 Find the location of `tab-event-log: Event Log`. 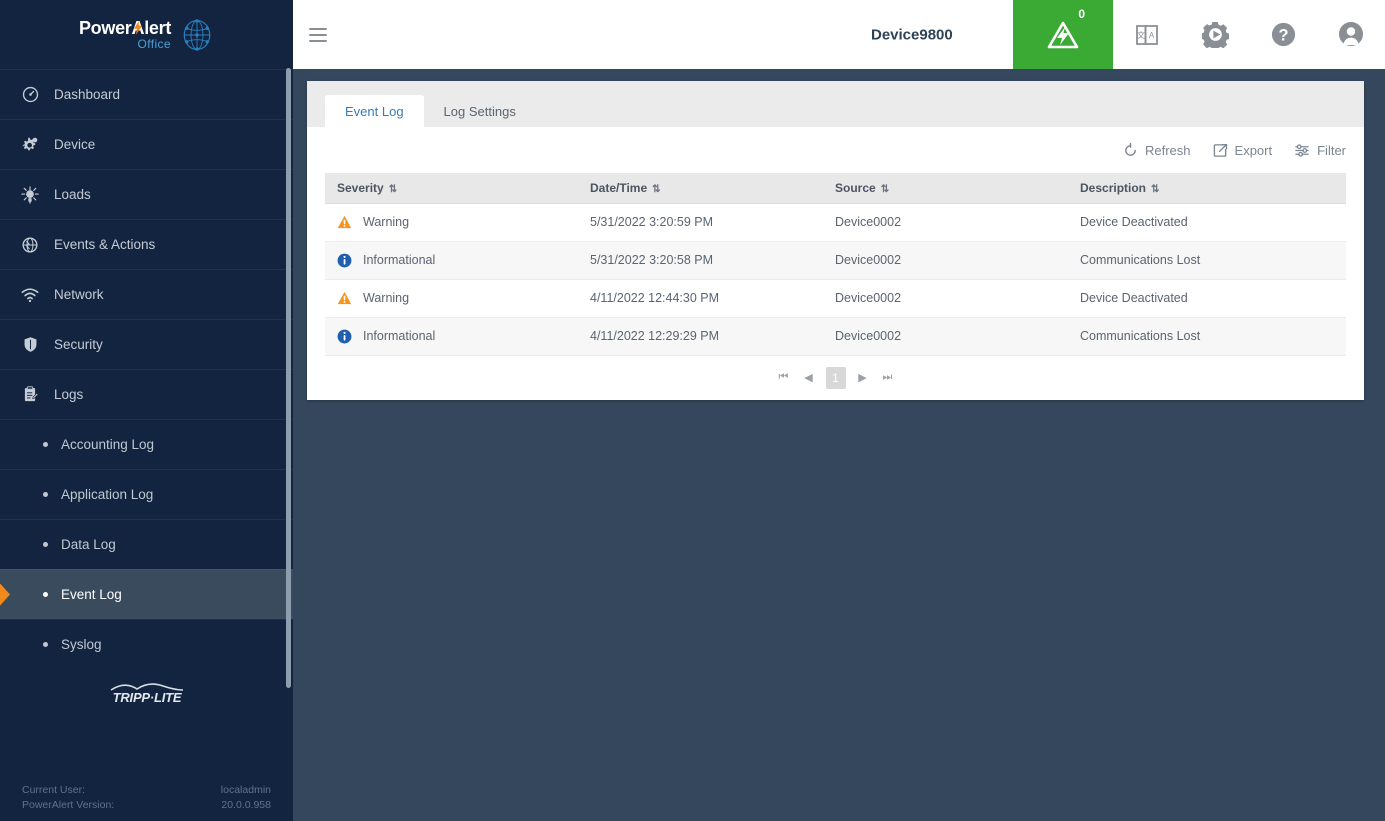

tab-event-log: Event Log is located at coordinates (374, 111).